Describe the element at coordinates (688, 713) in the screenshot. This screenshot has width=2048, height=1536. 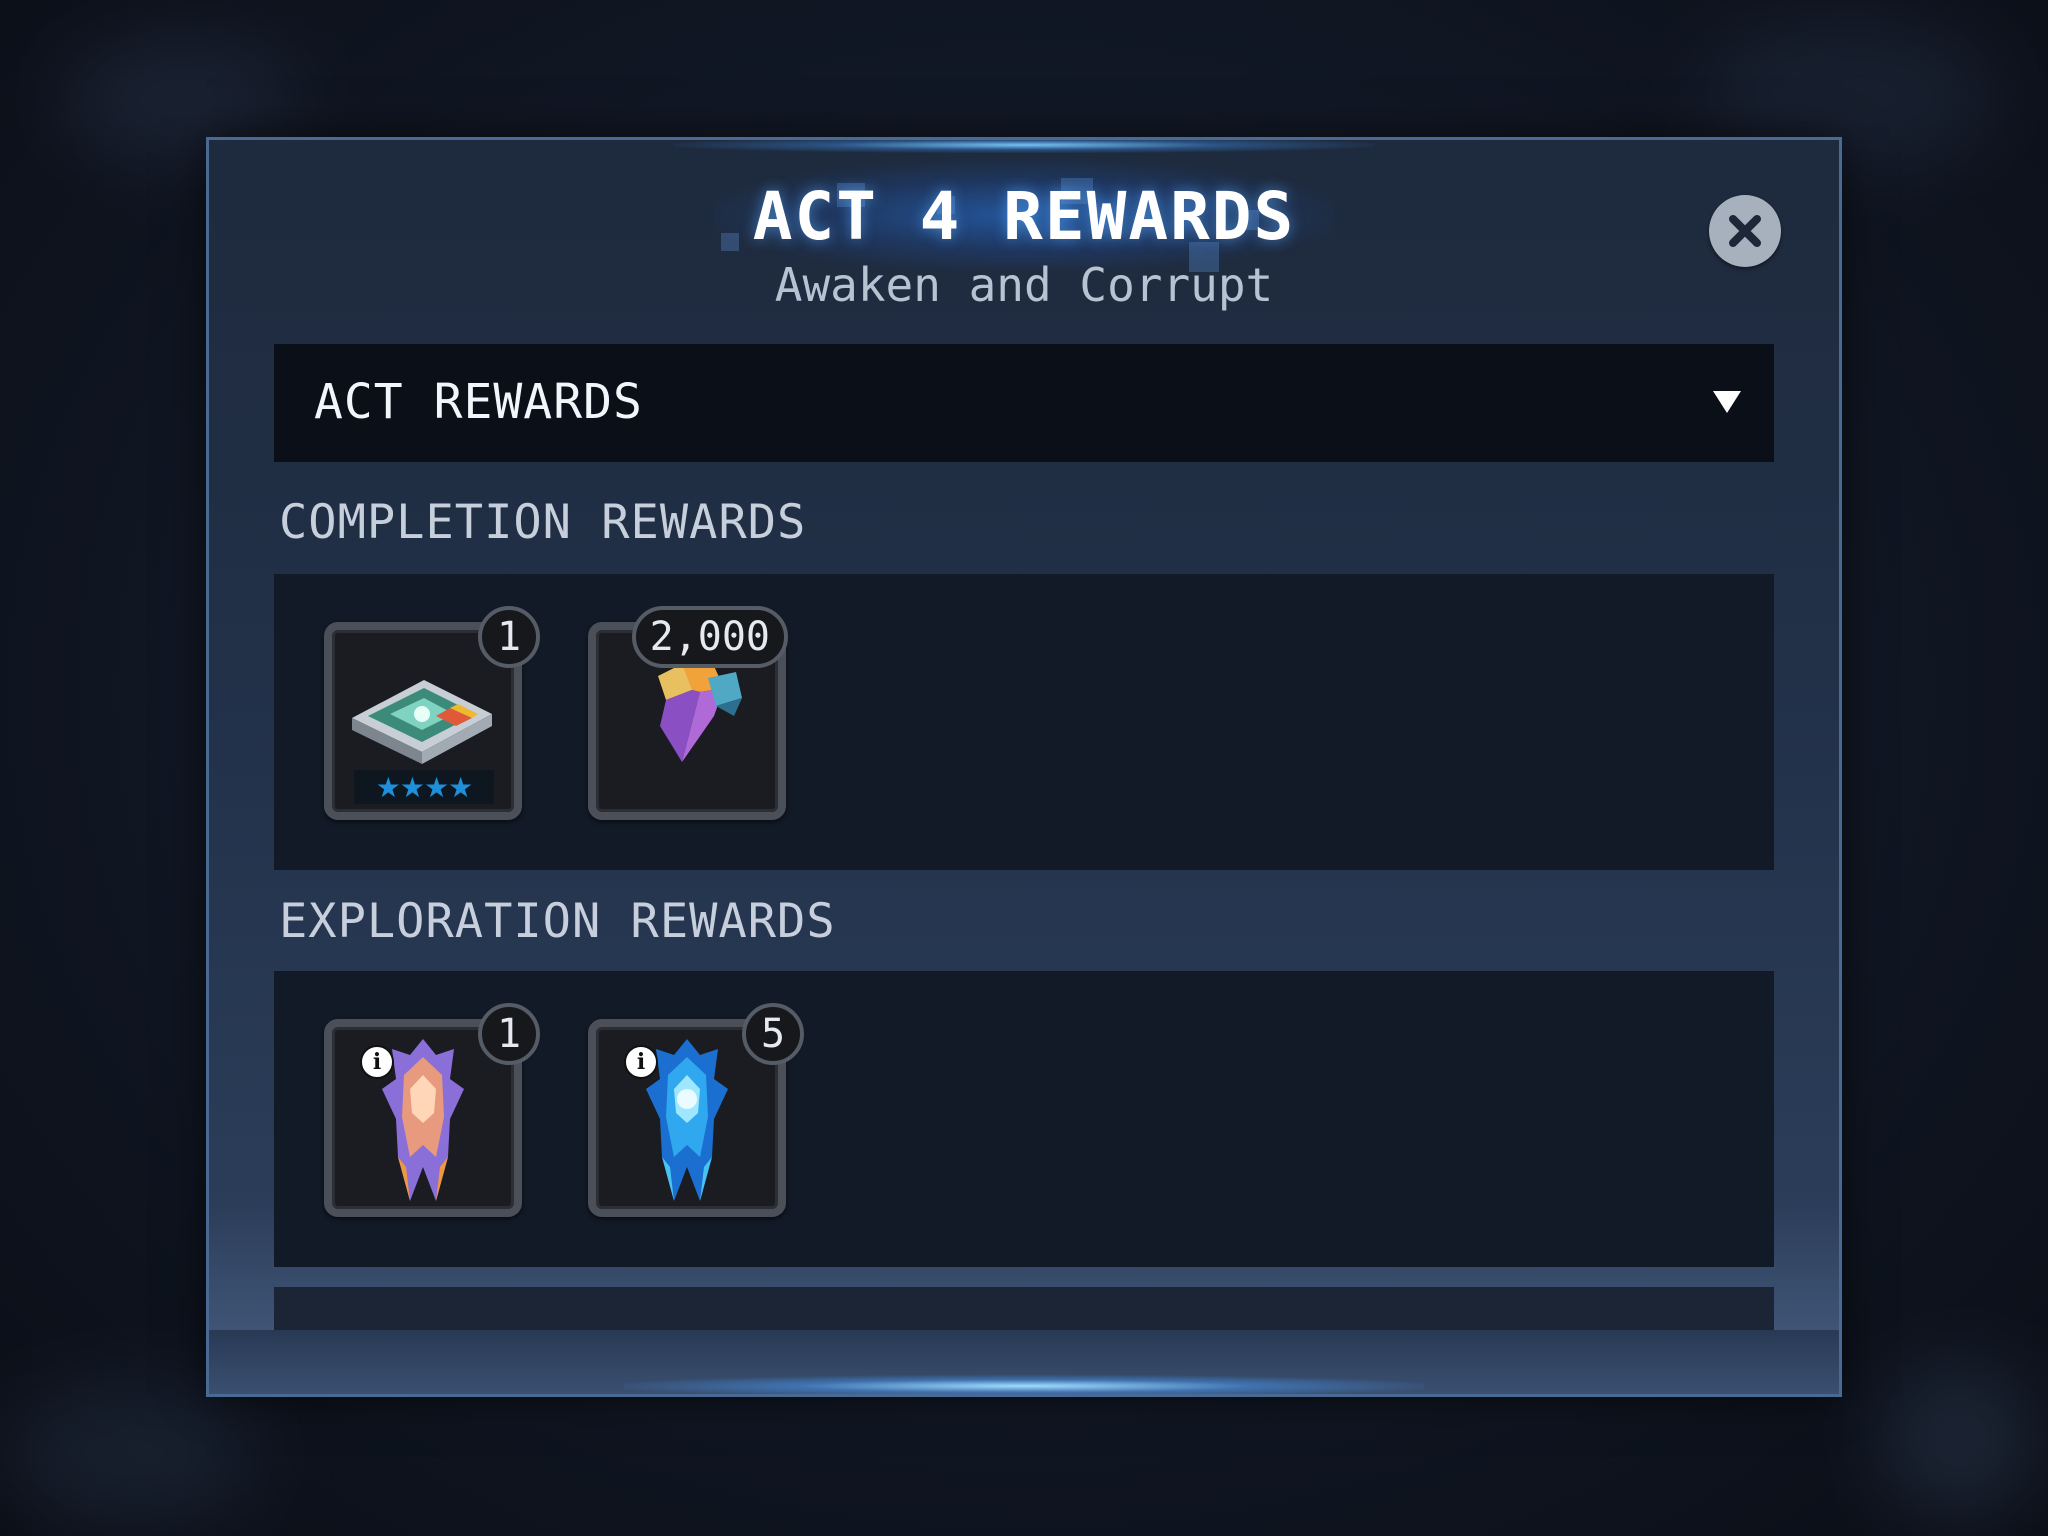
I see `reward-tile-gold-shard: 2,000` at that location.